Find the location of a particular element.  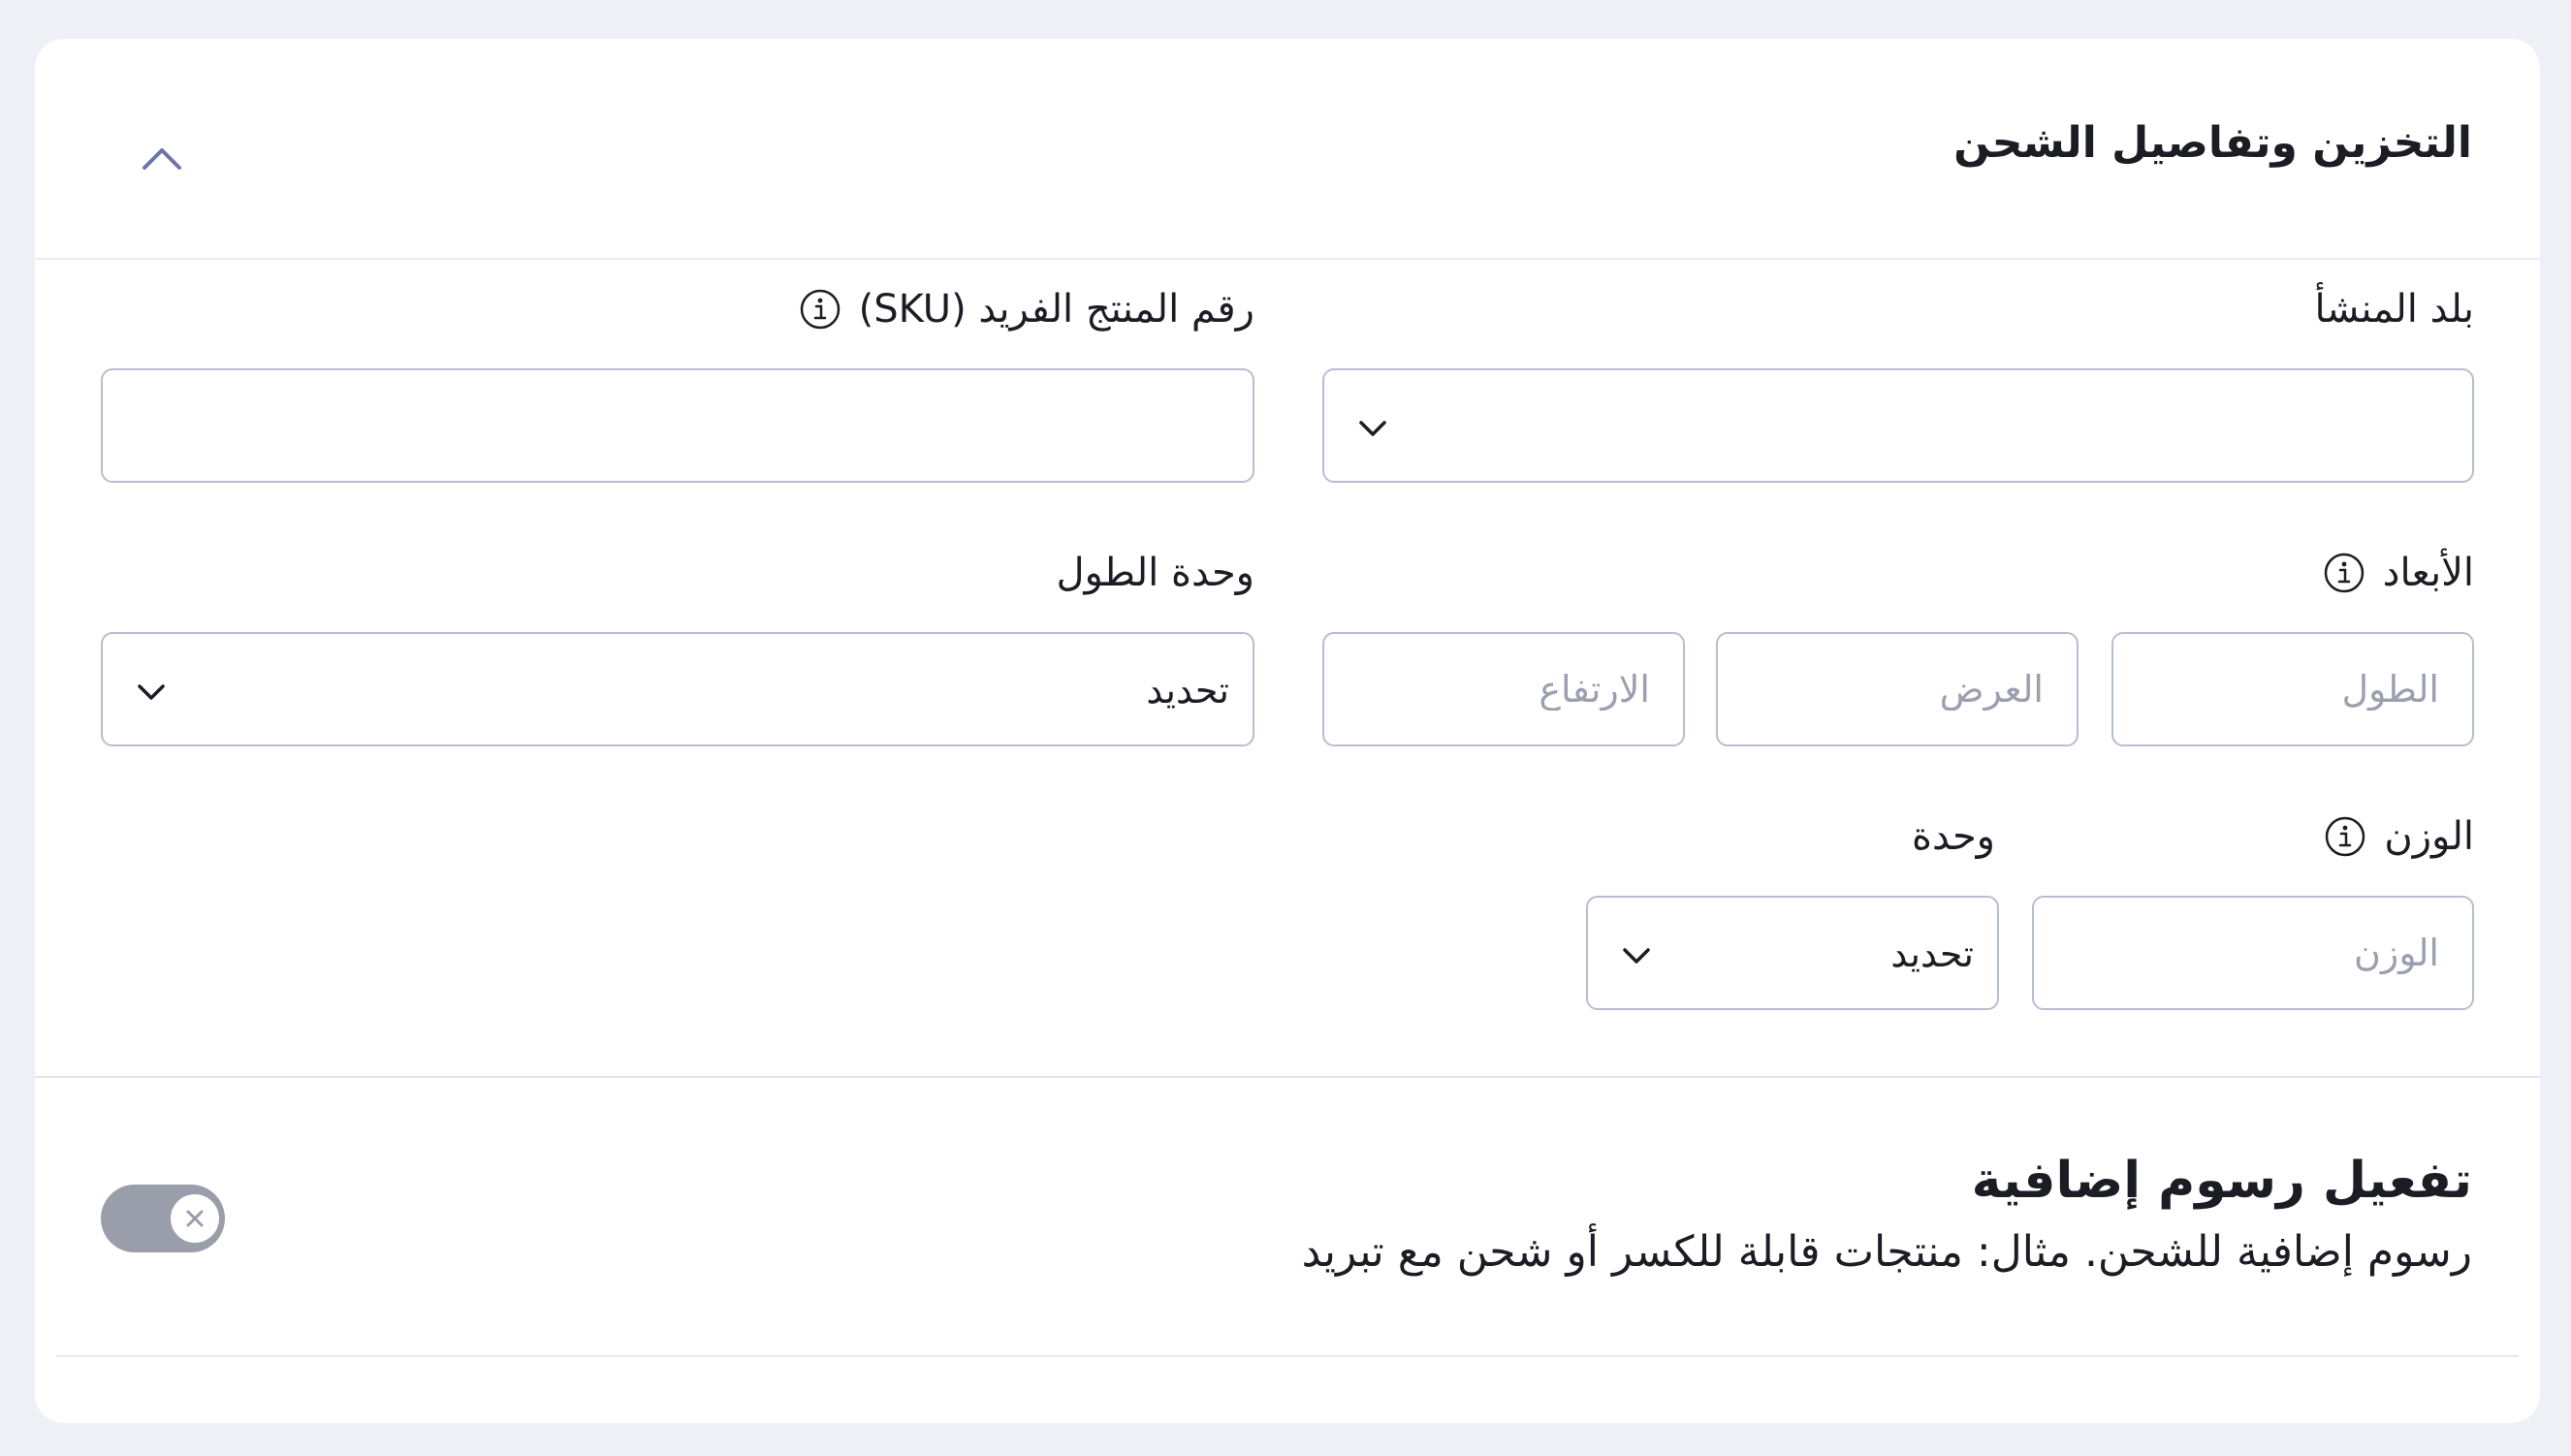

chevron-up-icon is located at coordinates (162, 159).